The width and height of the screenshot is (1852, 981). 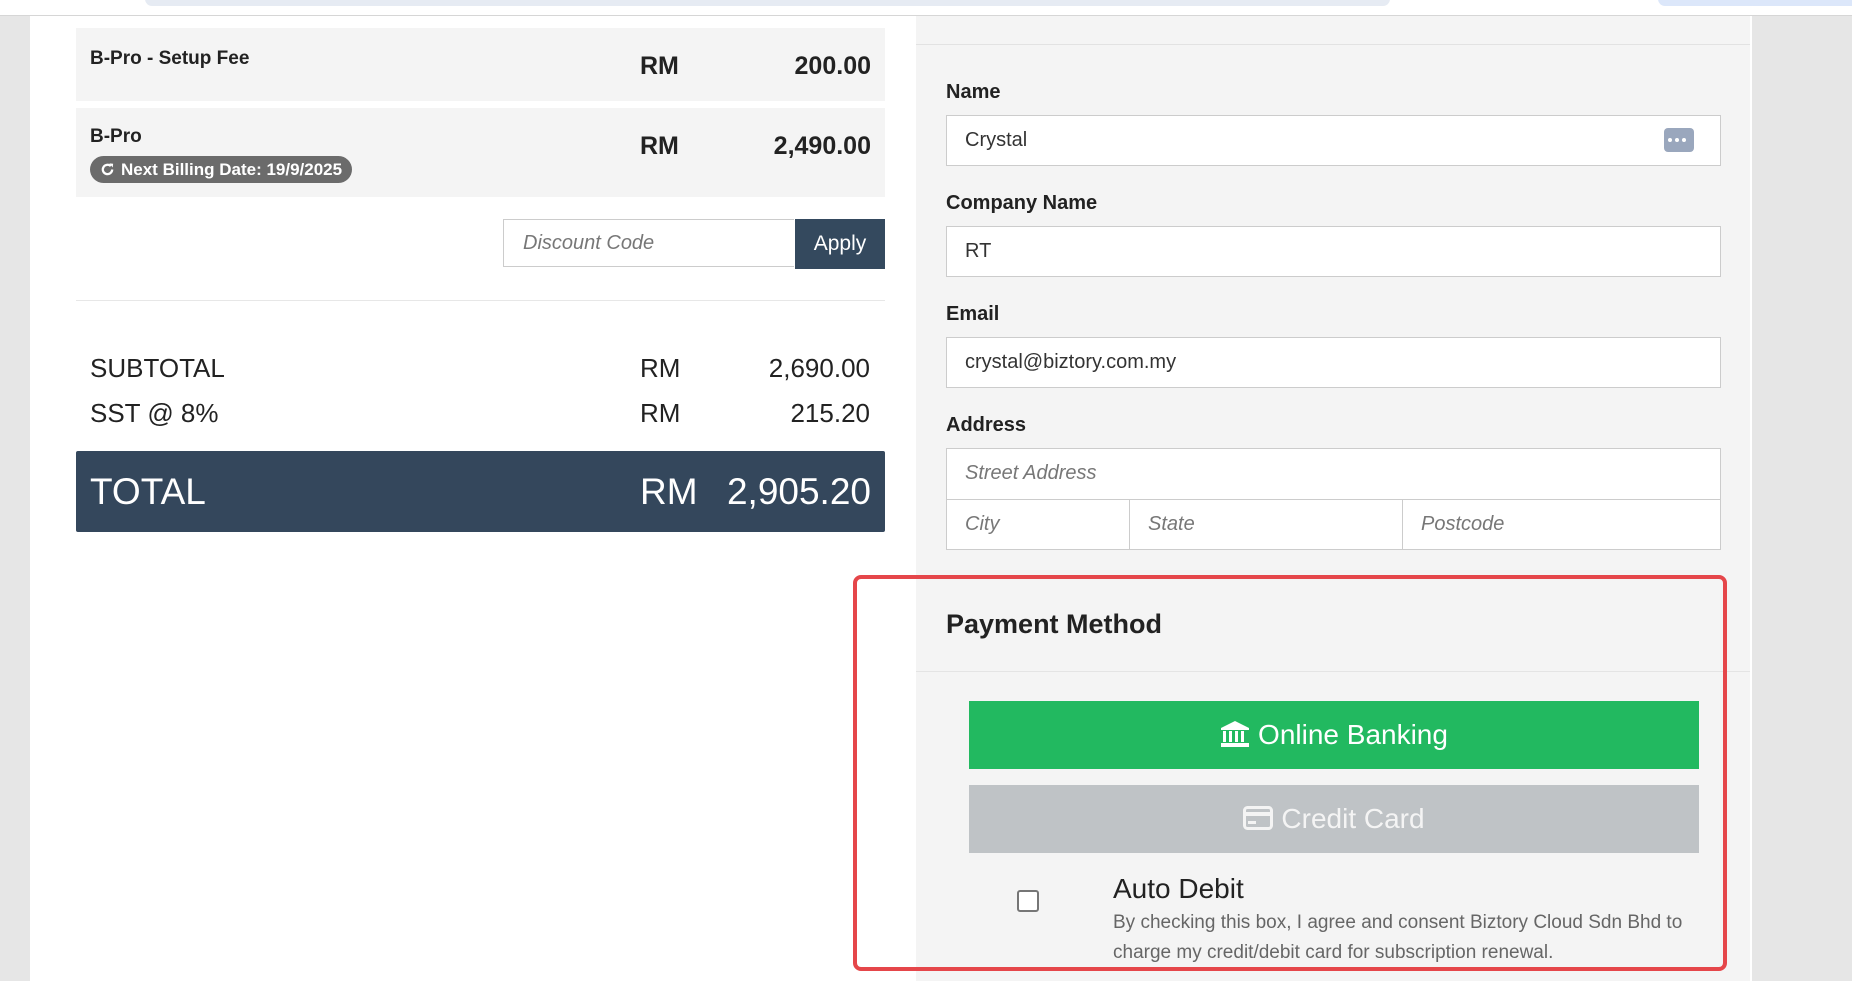 I want to click on email-field: crystal@biztory.com.my, so click(x=1333, y=362).